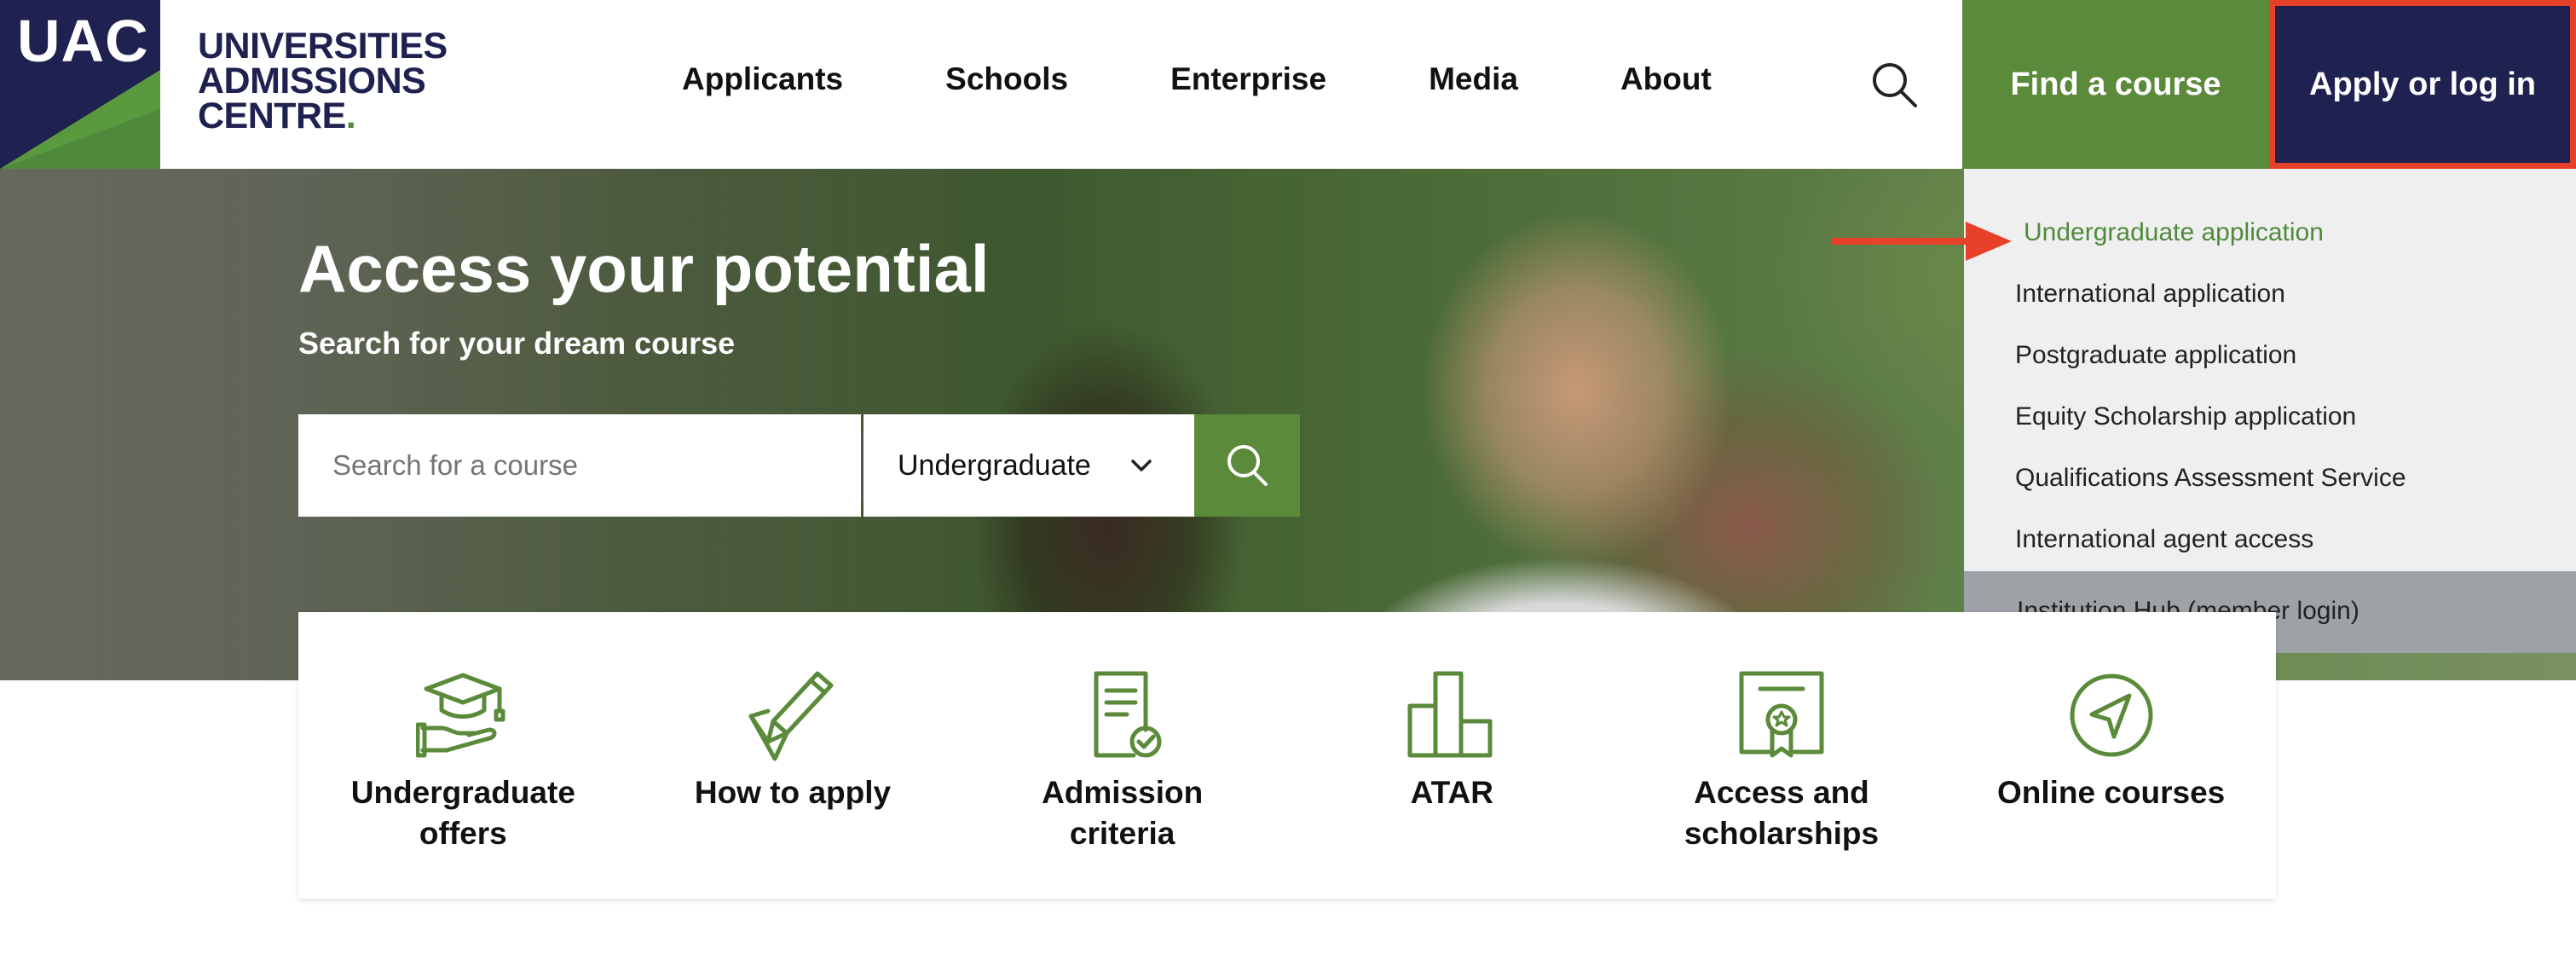 Image resolution: width=2576 pixels, height=977 pixels. What do you see at coordinates (1450, 714) in the screenshot?
I see `bar-chart-icon` at bounding box center [1450, 714].